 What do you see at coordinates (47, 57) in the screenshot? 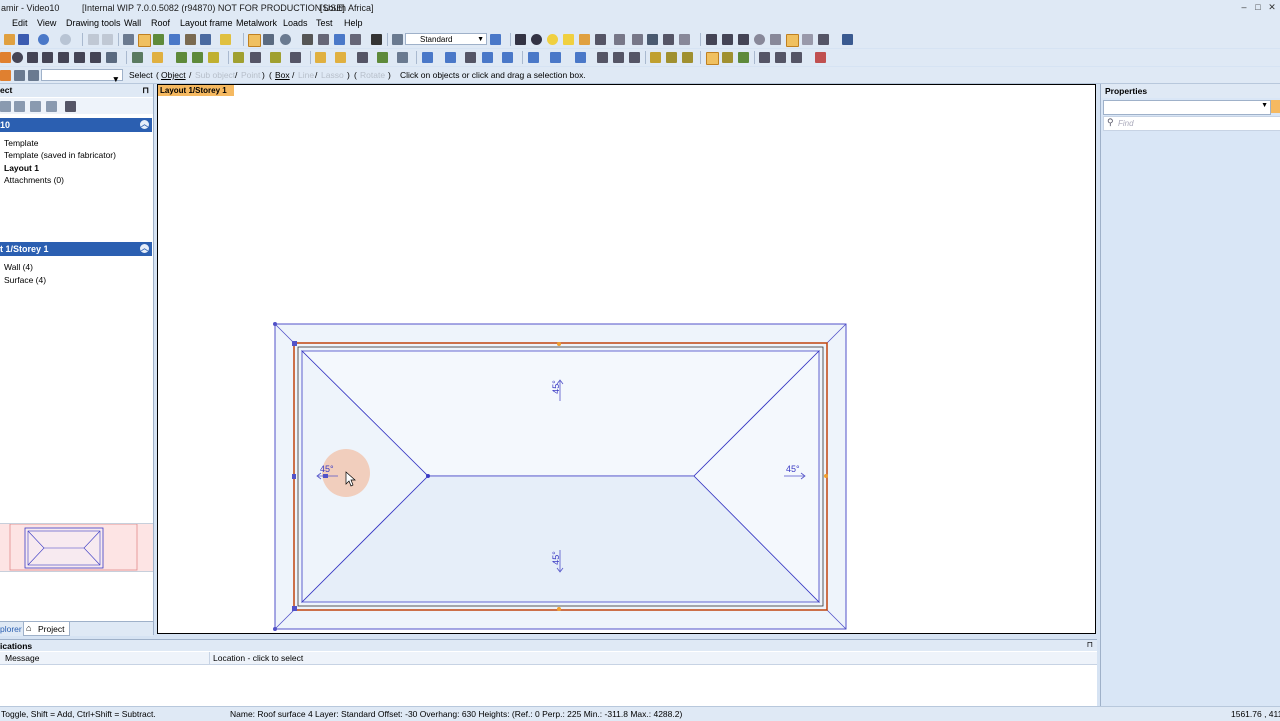
I see `wall-icon` at bounding box center [47, 57].